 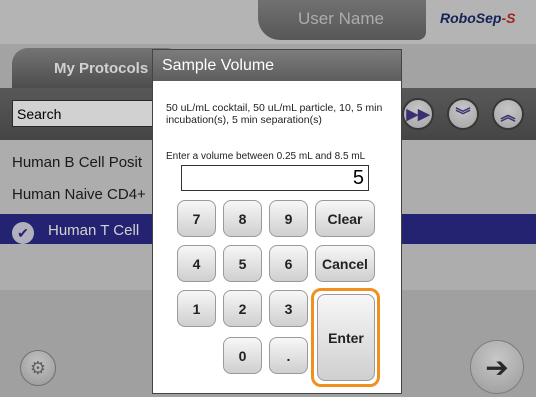 I want to click on dialog-title: Sample Volume, so click(x=218, y=65).